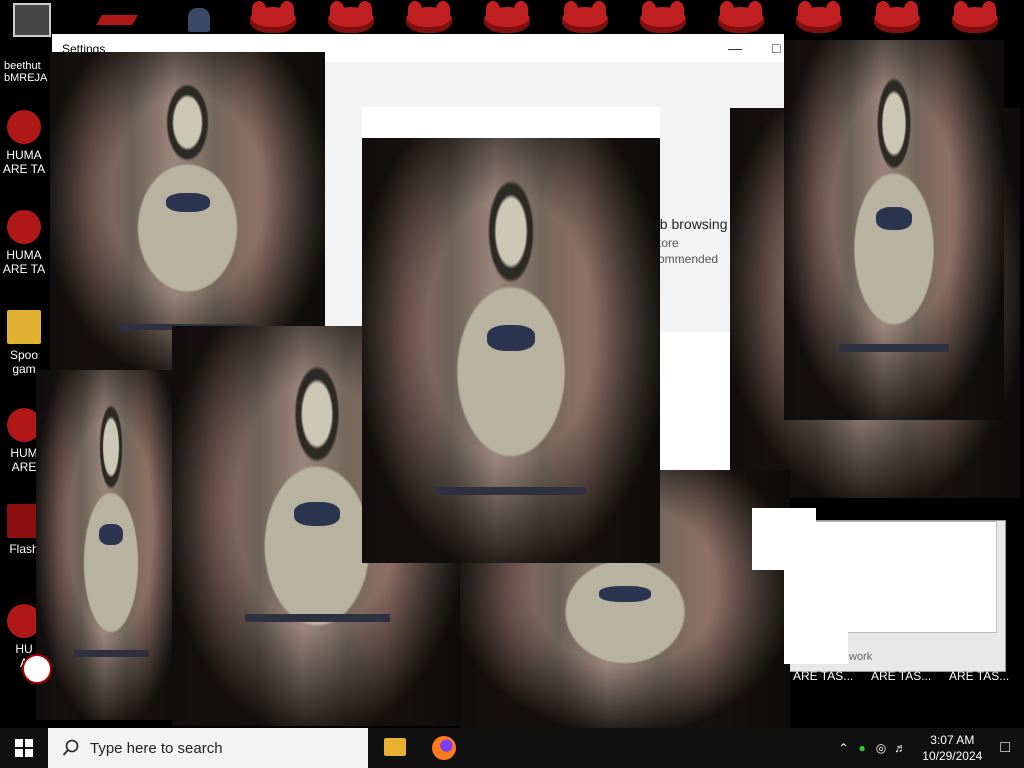 The width and height of the screenshot is (1024, 768). I want to click on settings-line-3: commended, so click(685, 259).